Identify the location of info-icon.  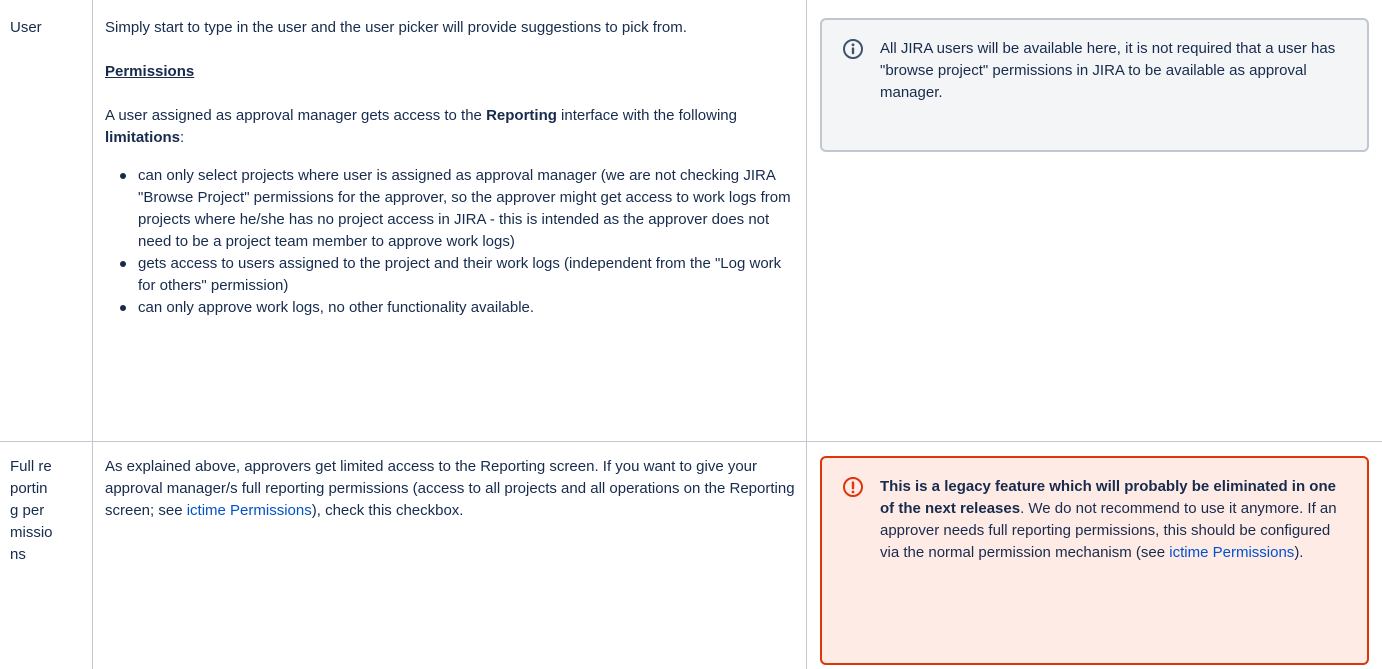
(853, 49).